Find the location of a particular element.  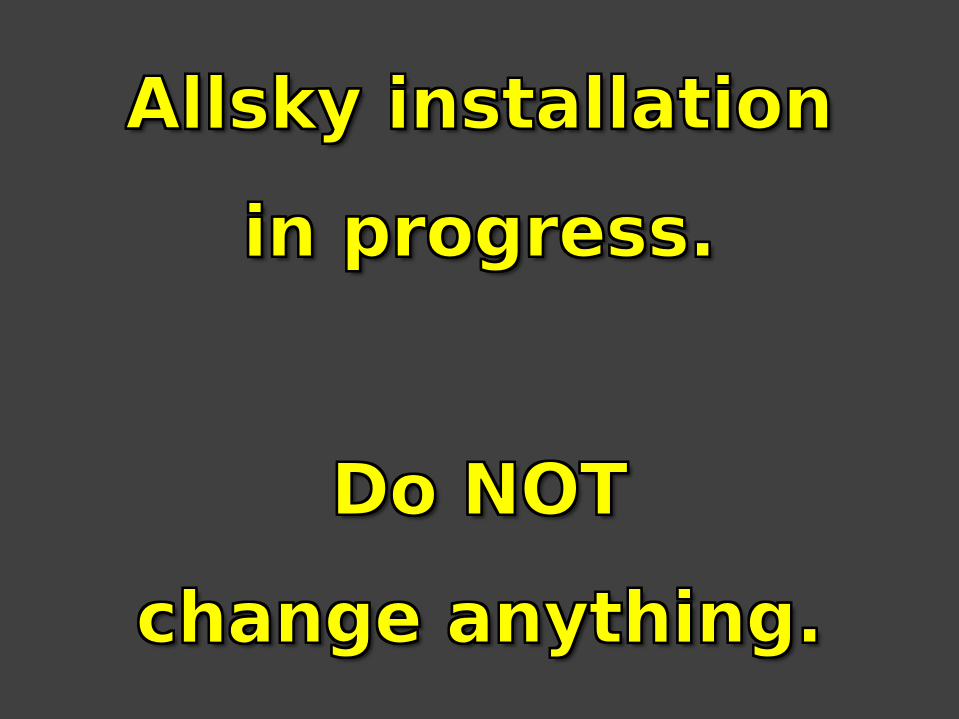

warning-line-2: change anything. is located at coordinates (480, 618).